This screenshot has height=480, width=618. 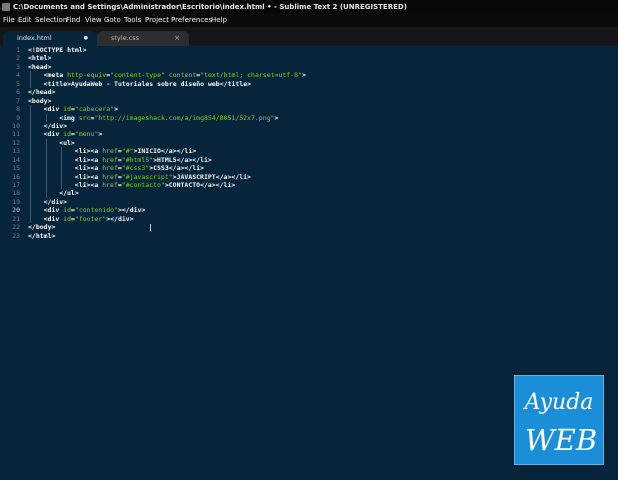 I want to click on menu-project: Project, so click(x=157, y=20).